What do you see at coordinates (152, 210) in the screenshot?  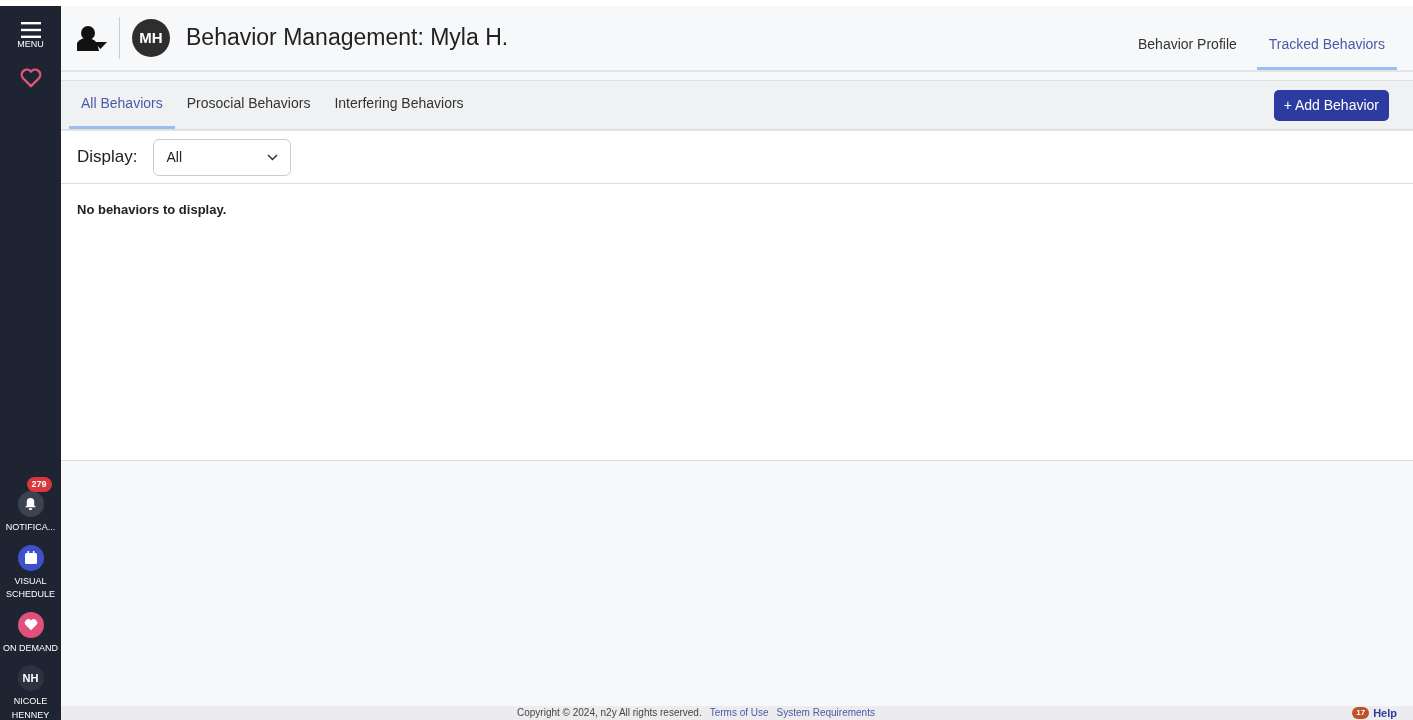 I see `empty-message: No behaviors to display.` at bounding box center [152, 210].